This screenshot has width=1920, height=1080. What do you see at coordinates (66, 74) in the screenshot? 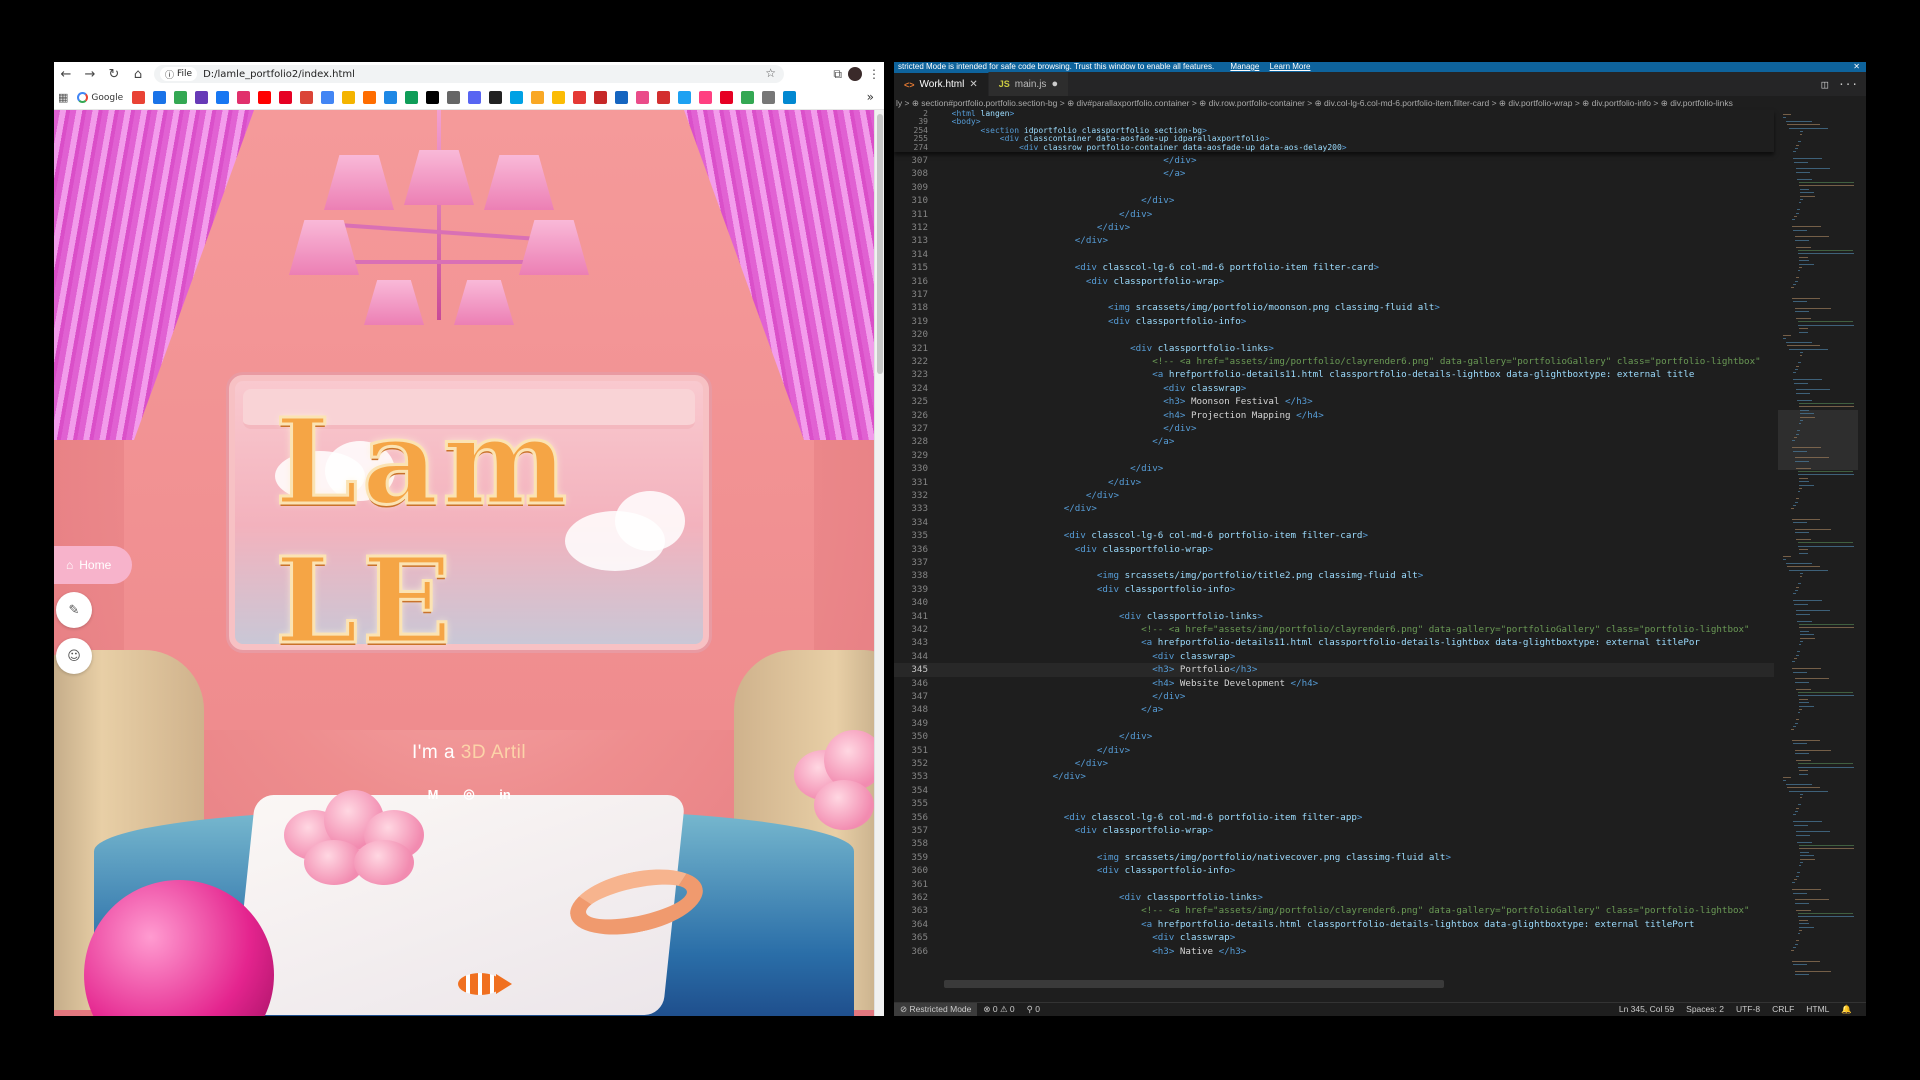
I see `back-button: ←` at bounding box center [66, 74].